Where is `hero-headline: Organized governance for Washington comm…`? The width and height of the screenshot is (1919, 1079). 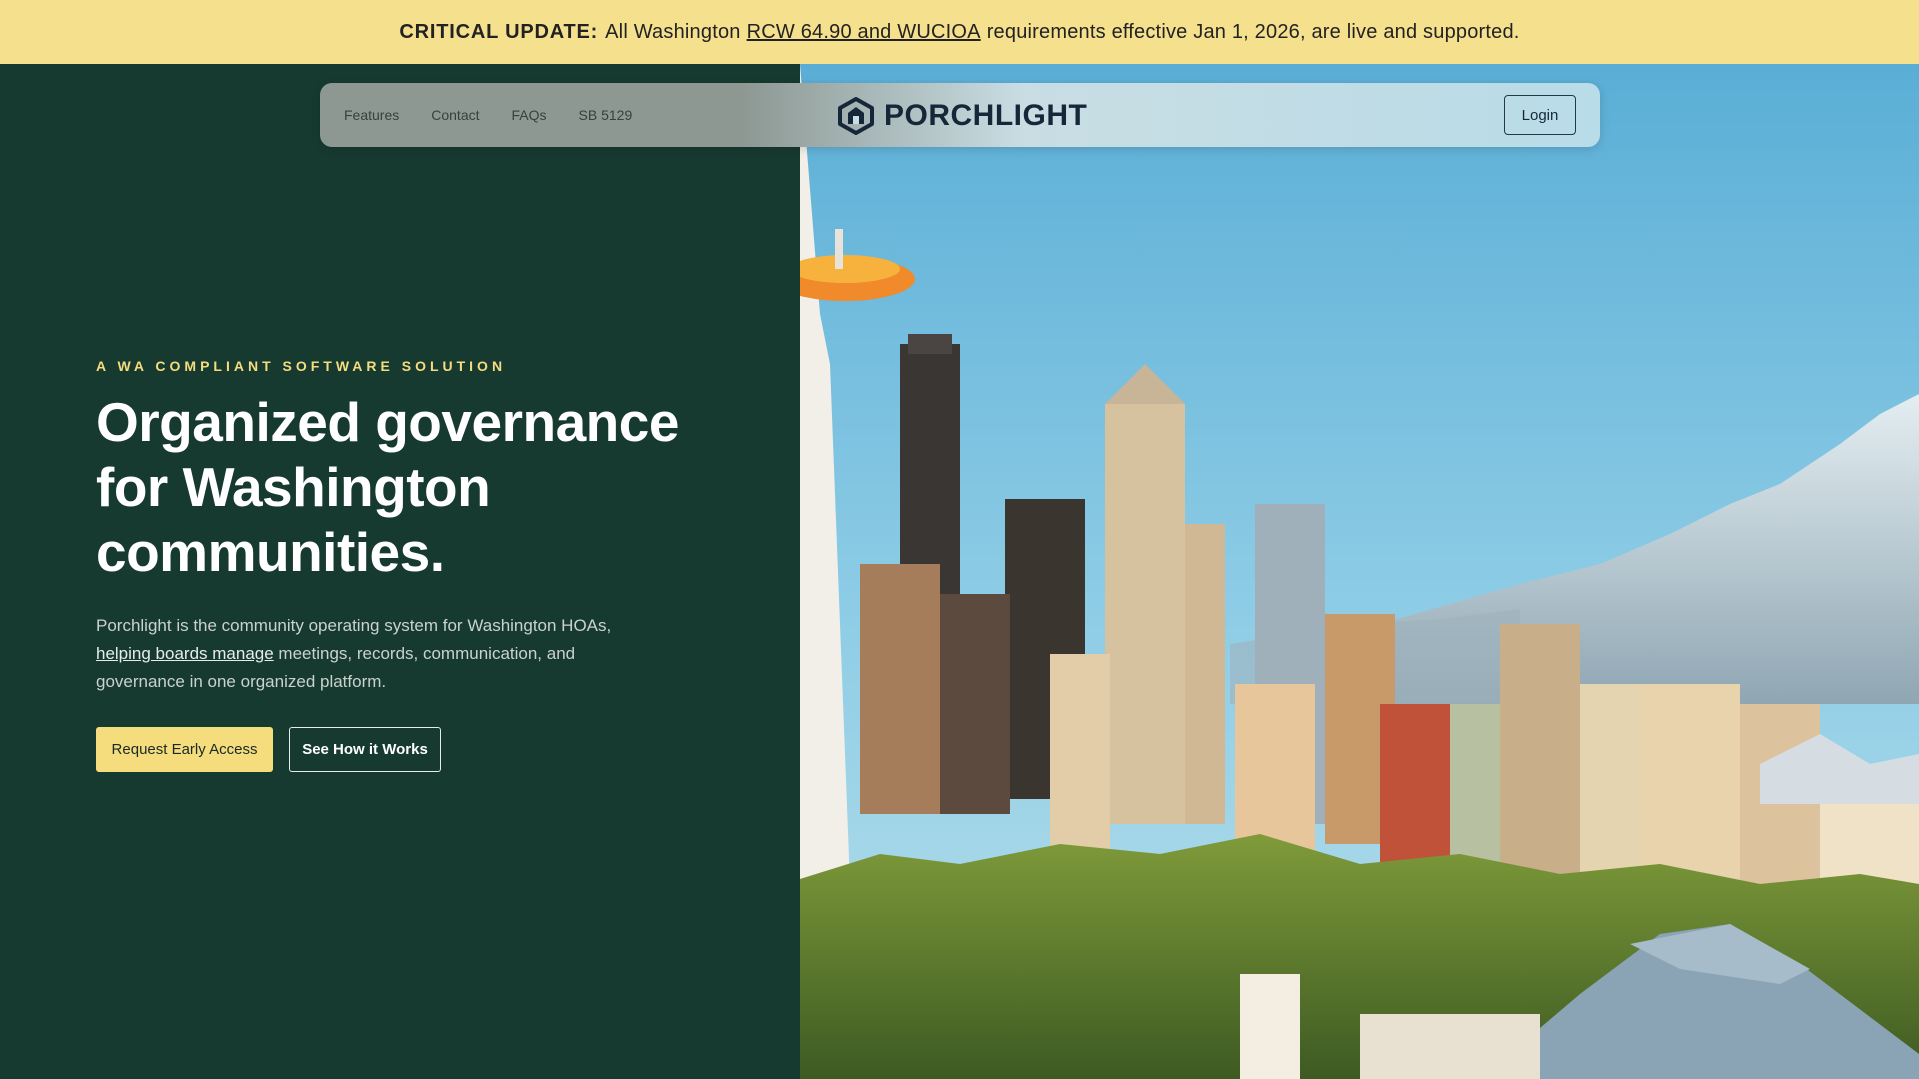
hero-headline: Organized governance for Washington comm… is located at coordinates (387, 487).